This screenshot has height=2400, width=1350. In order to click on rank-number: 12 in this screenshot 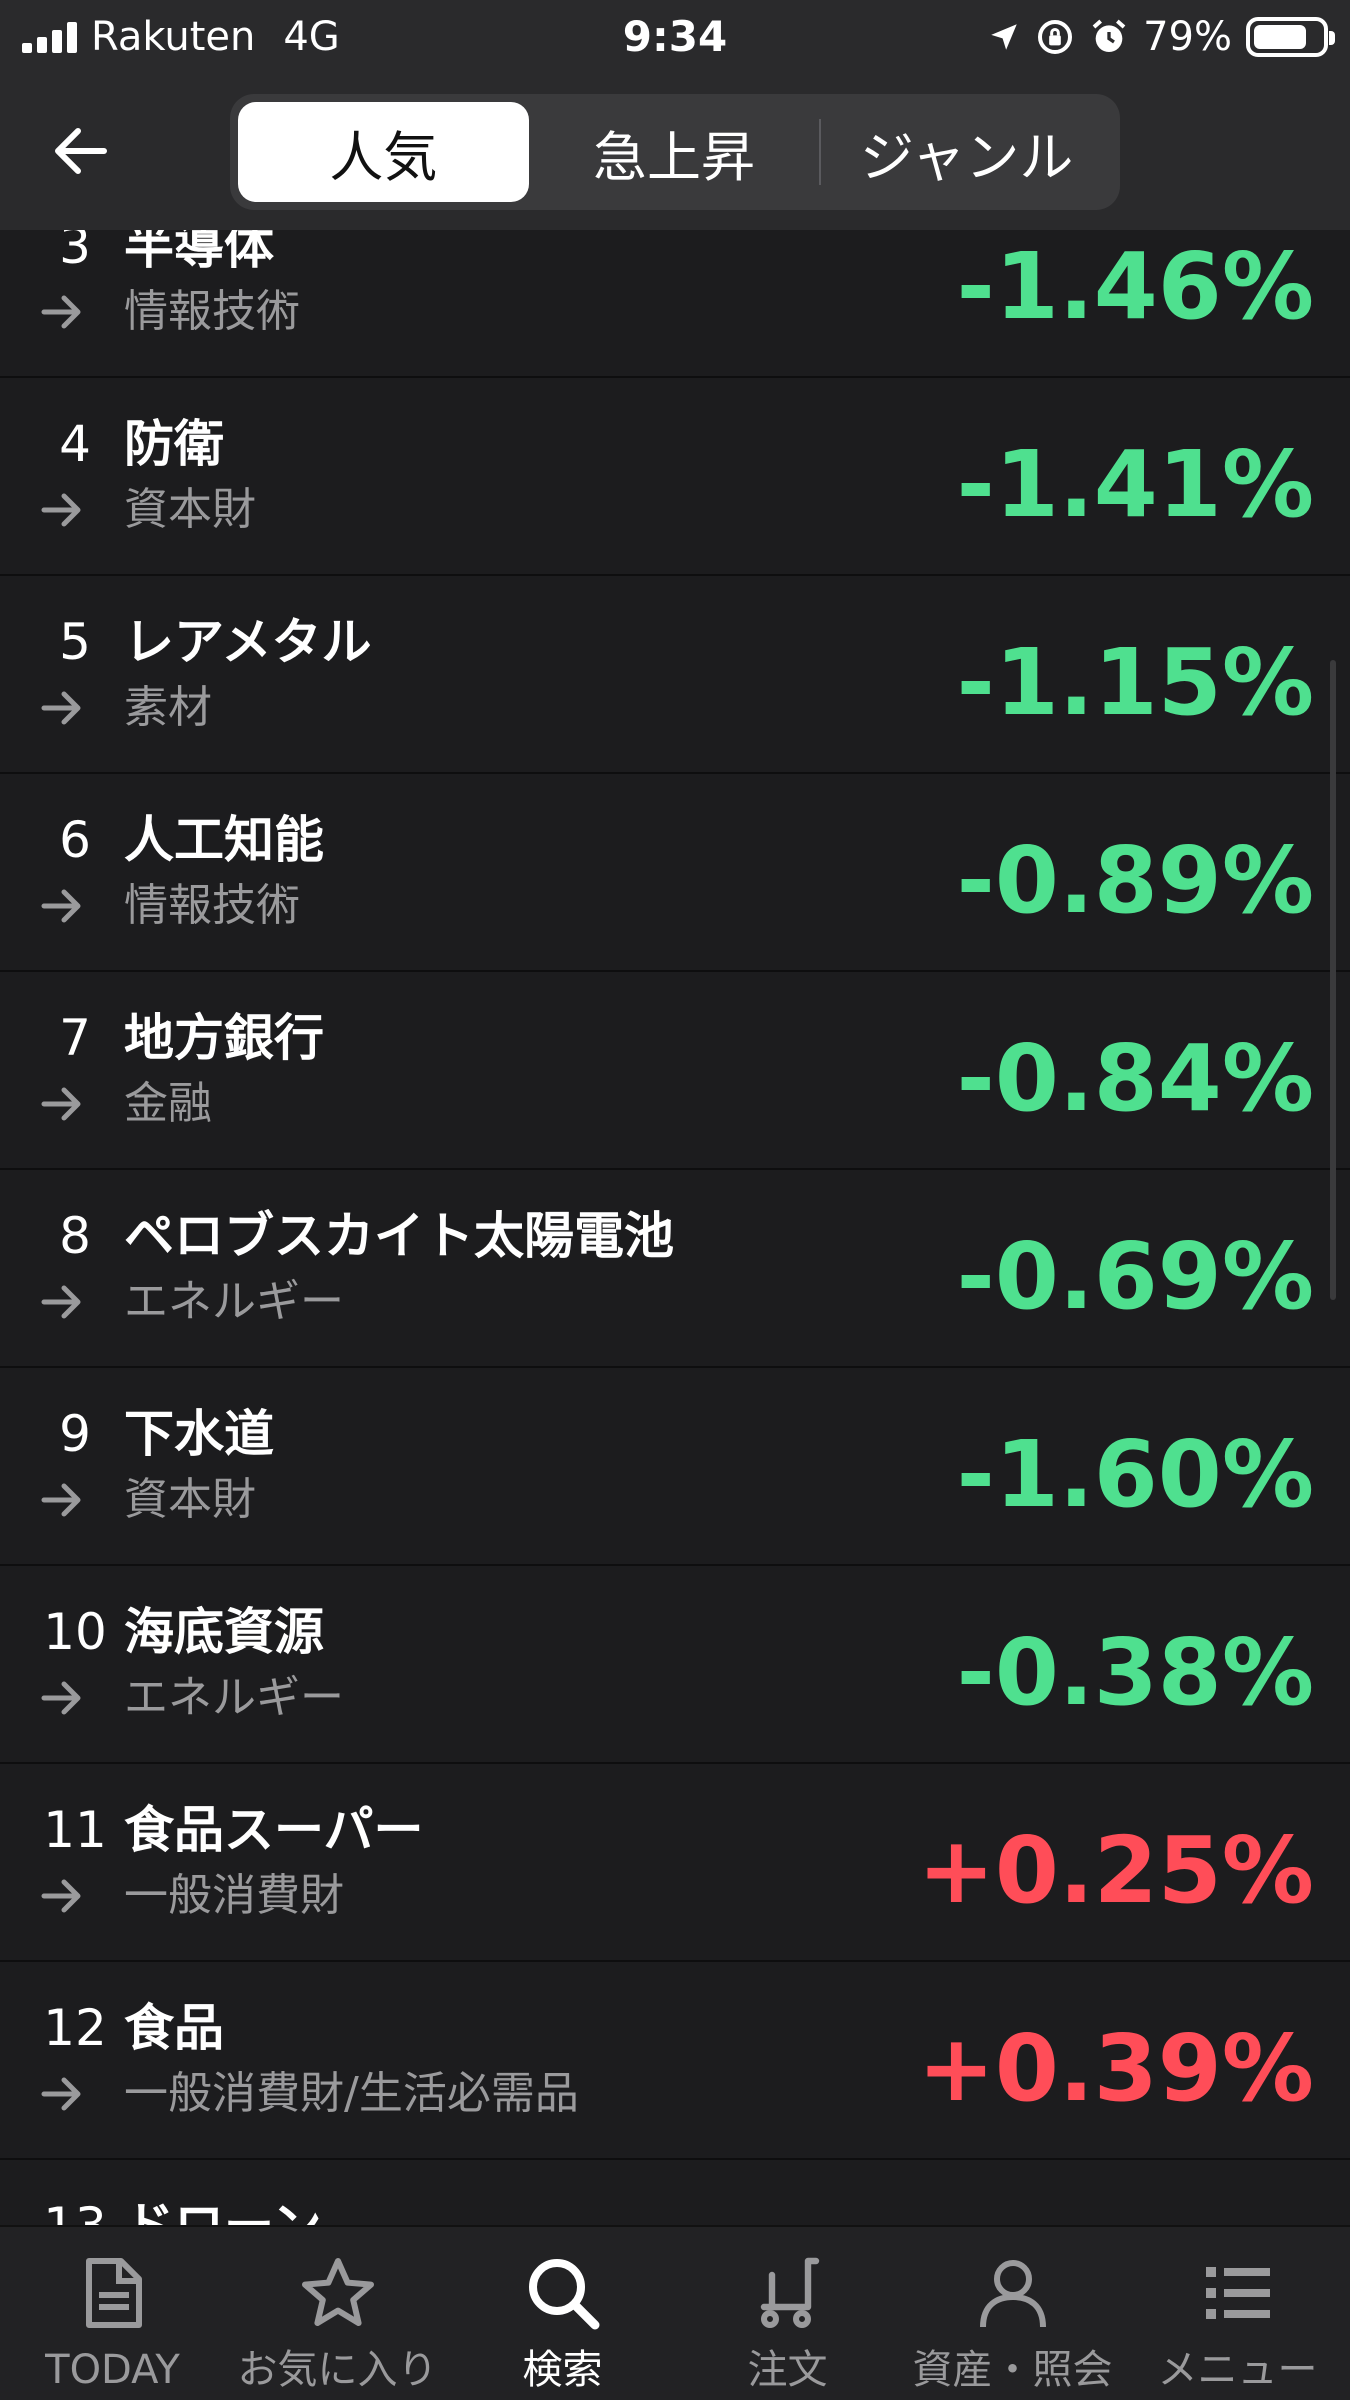, I will do `click(75, 2028)`.